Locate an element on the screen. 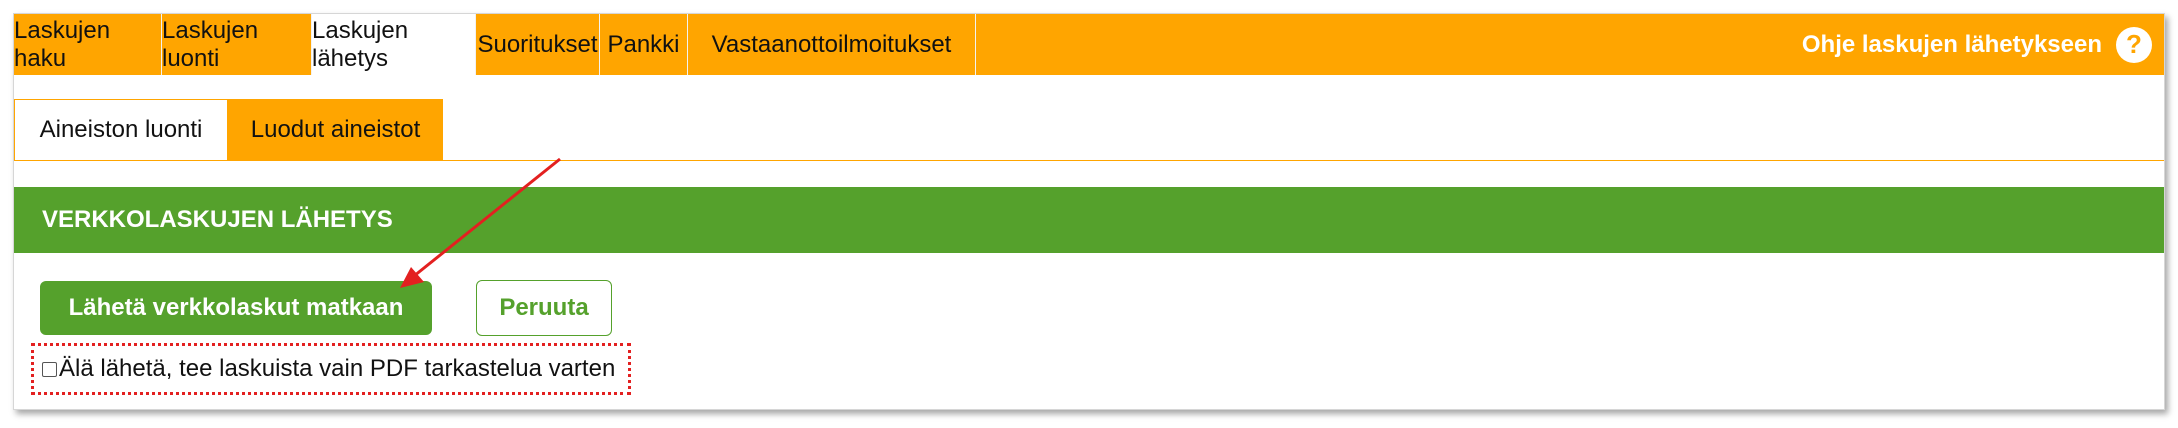 Image resolution: width=2178 pixels, height=428 pixels. tab-laskujen-lahetys: Laskujen lähetys is located at coordinates (394, 44).